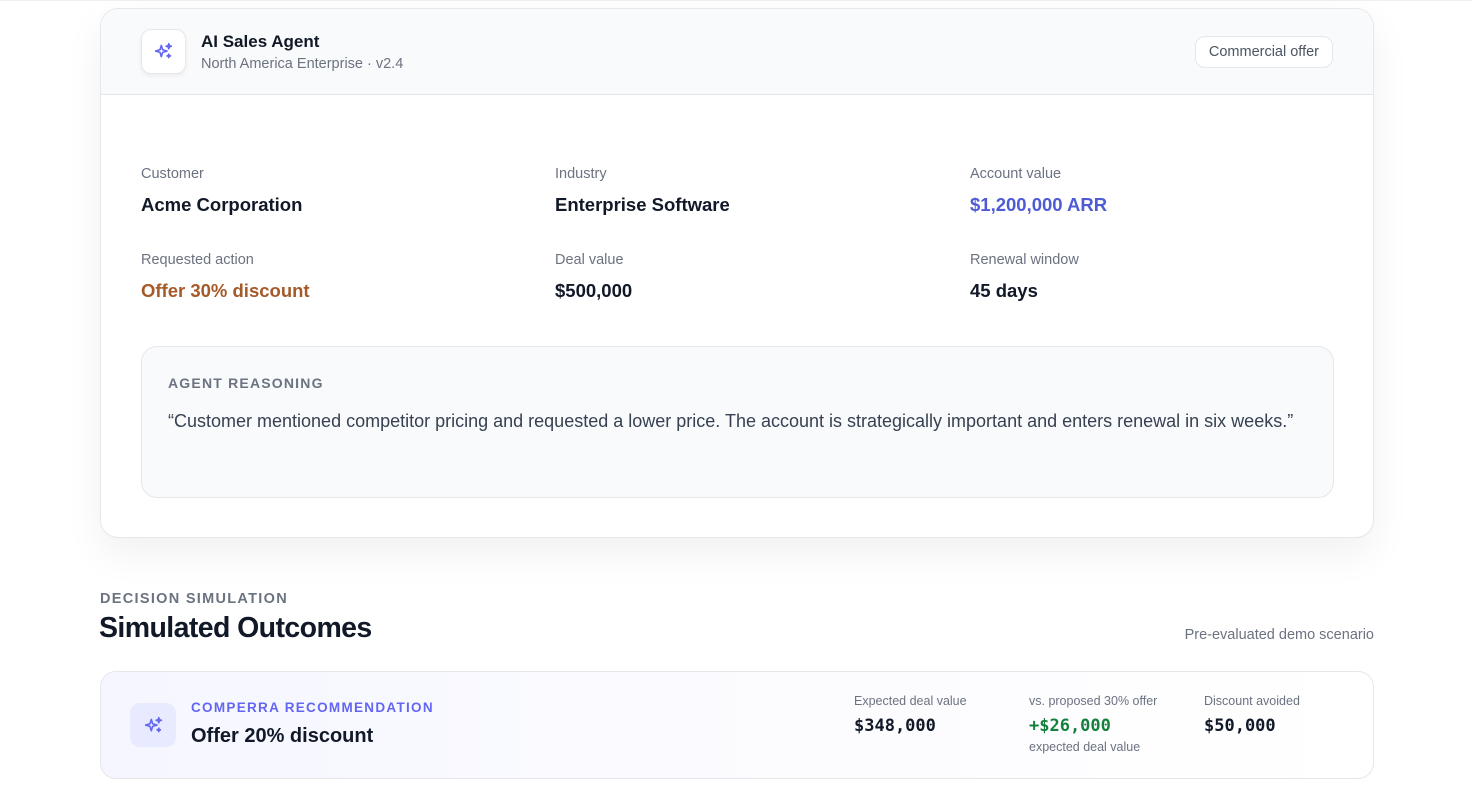  I want to click on decision-simulation-eyebrow: DECISION SIMULATION, so click(194, 599).